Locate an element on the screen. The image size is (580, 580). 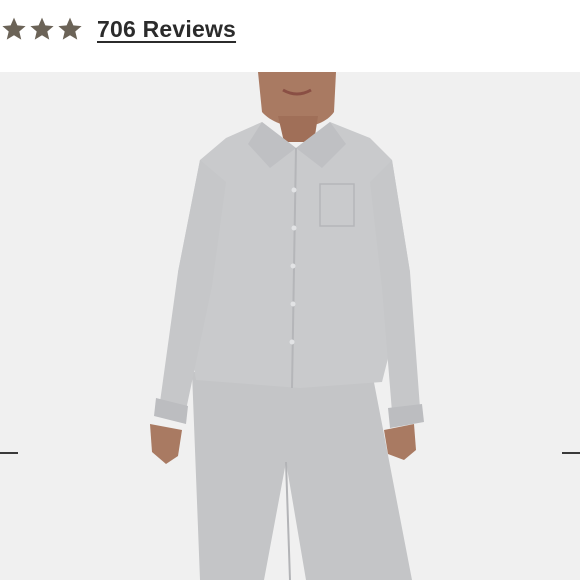
star-rating is located at coordinates (42, 29).